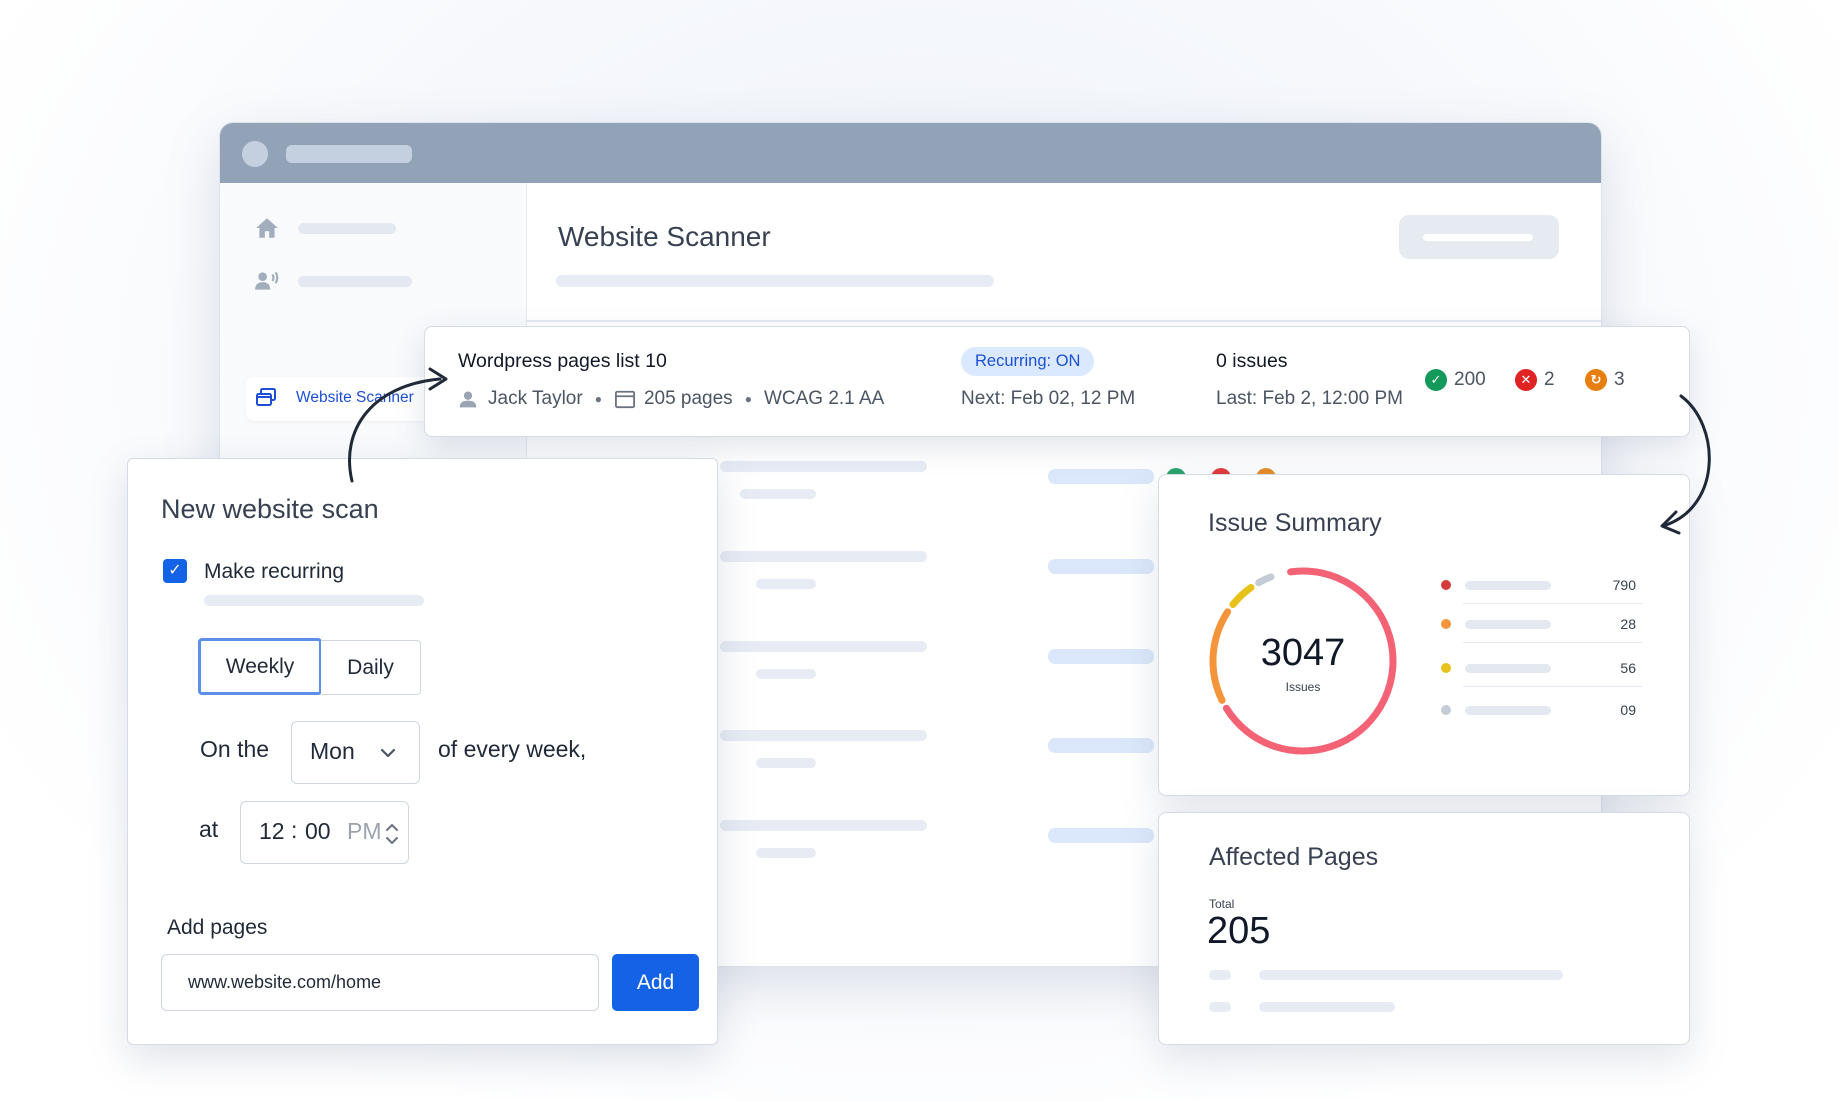 This screenshot has width=1839, height=1101. I want to click on issue-summary-title: Issue Summary, so click(1295, 523).